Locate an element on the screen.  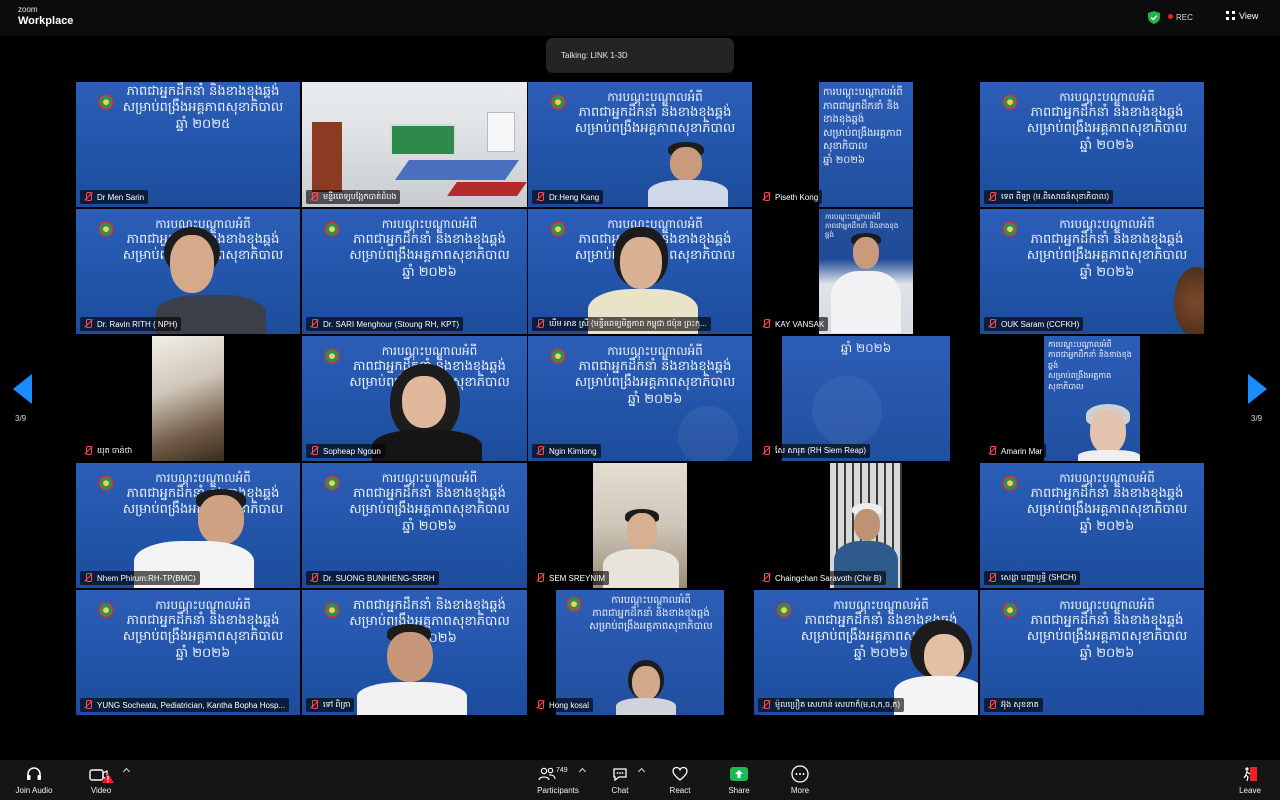
leave-door-icon is located at coordinates (1250, 774).